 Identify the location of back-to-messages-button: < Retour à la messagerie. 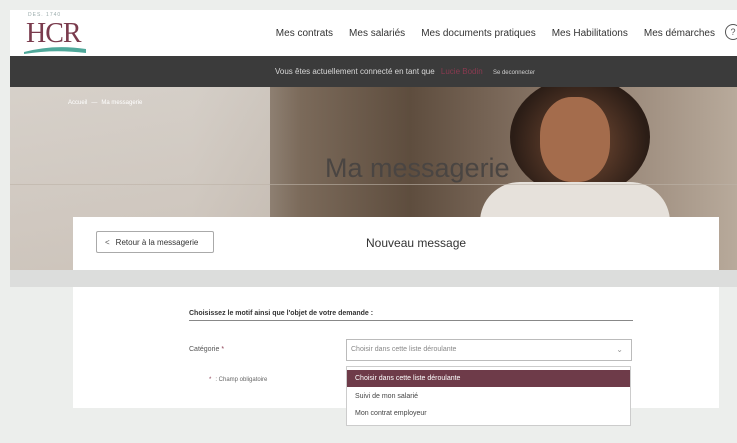
(155, 242).